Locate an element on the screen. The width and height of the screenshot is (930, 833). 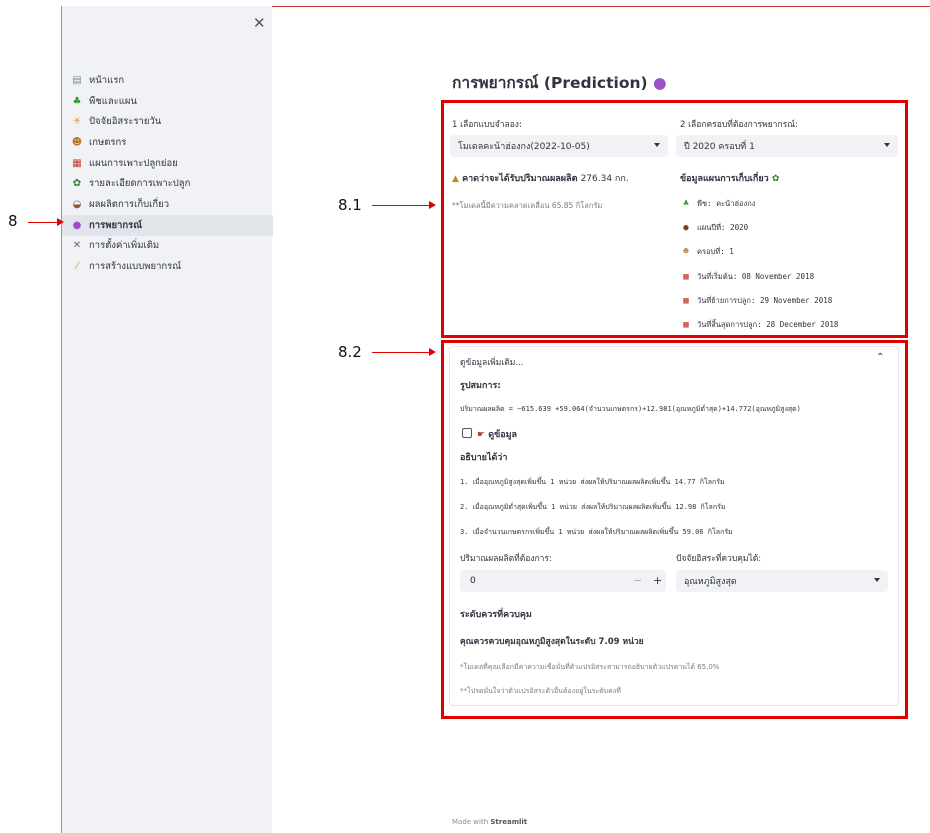
sidebar-item-farmers: ☻ เกษตรกร is located at coordinates (167, 142).